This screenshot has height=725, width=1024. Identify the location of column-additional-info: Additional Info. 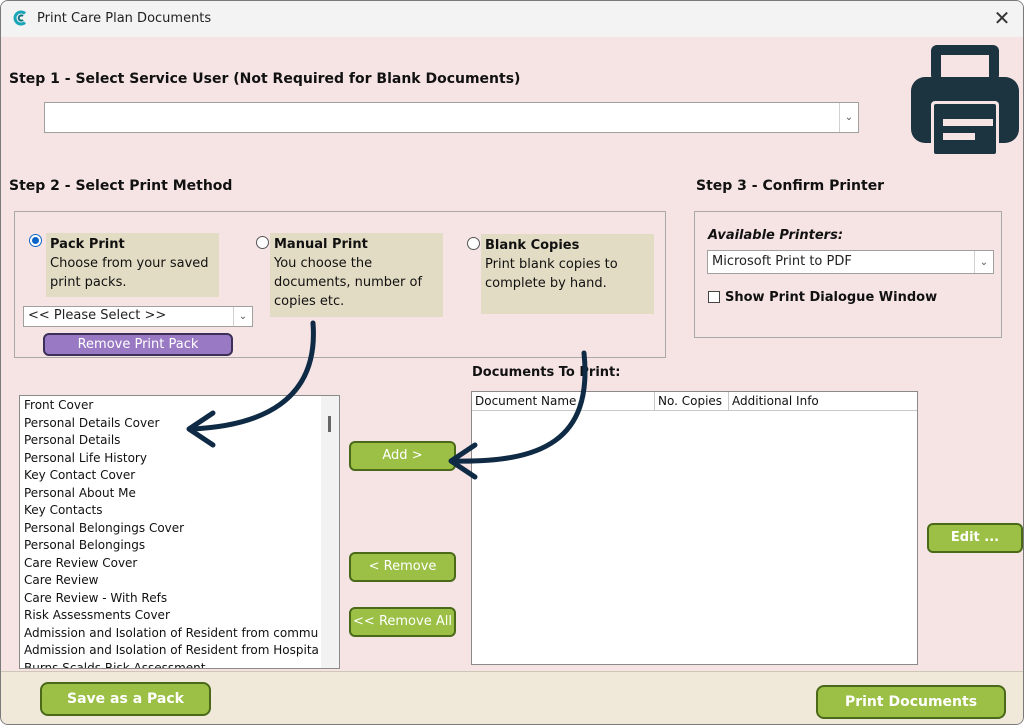
(823, 401).